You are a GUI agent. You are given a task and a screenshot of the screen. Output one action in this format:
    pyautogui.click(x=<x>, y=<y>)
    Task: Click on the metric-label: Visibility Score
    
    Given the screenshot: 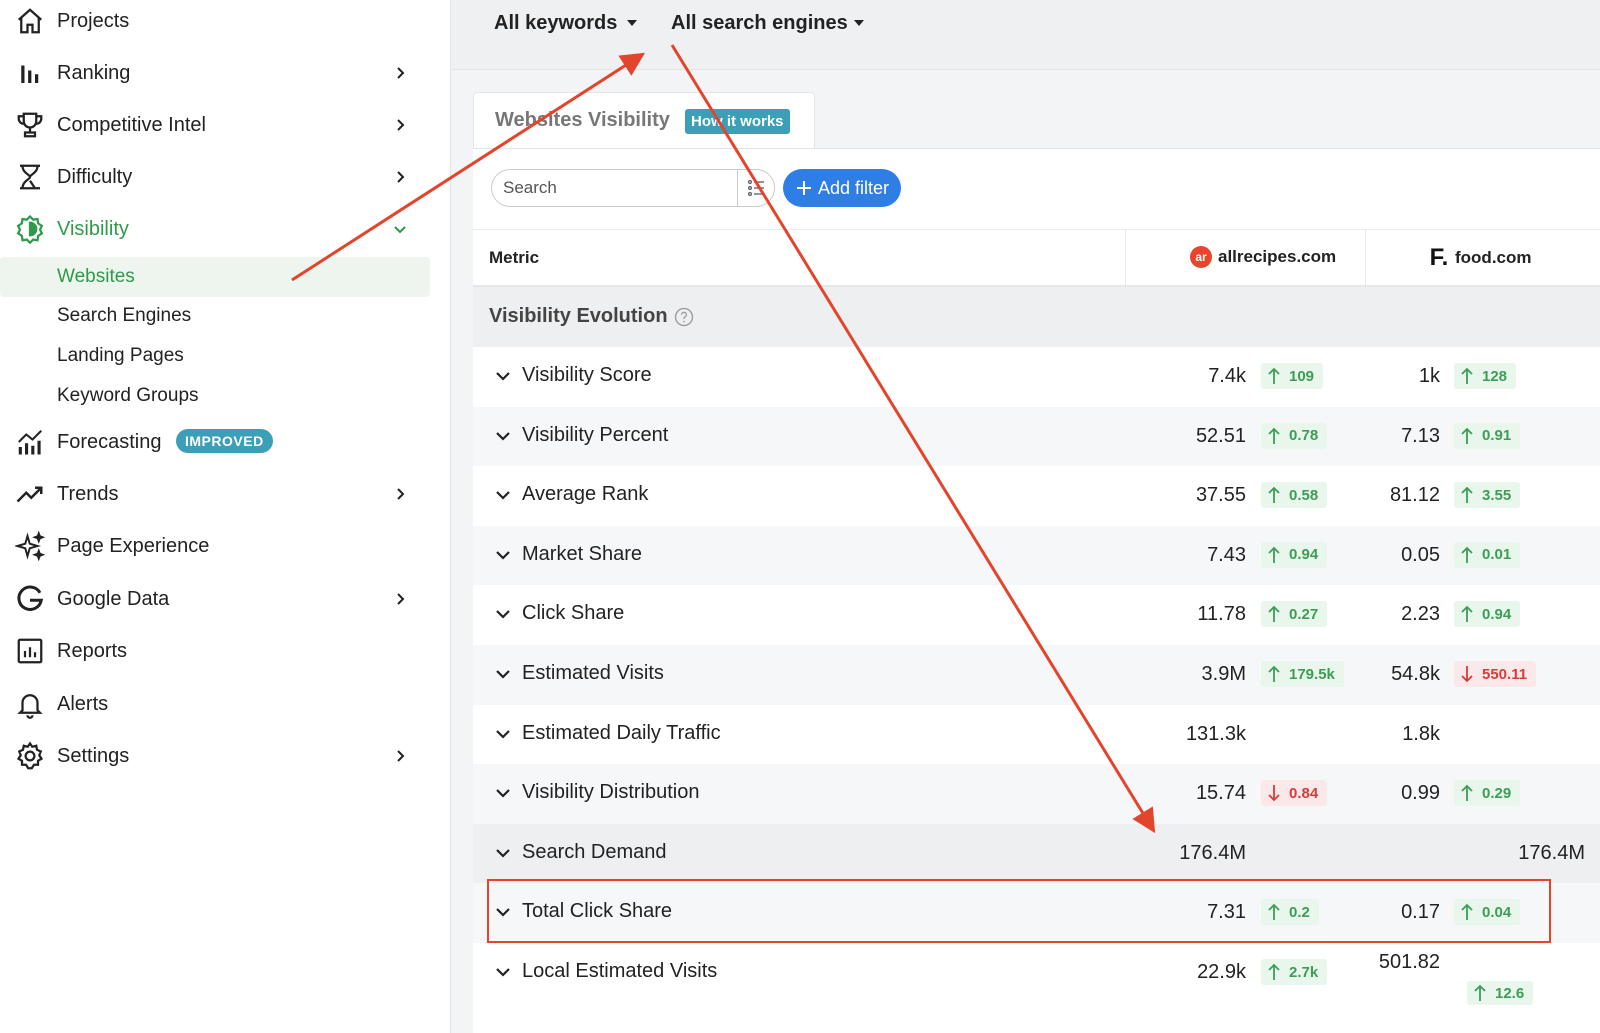 What is the action you would take?
    pyautogui.click(x=587, y=375)
    